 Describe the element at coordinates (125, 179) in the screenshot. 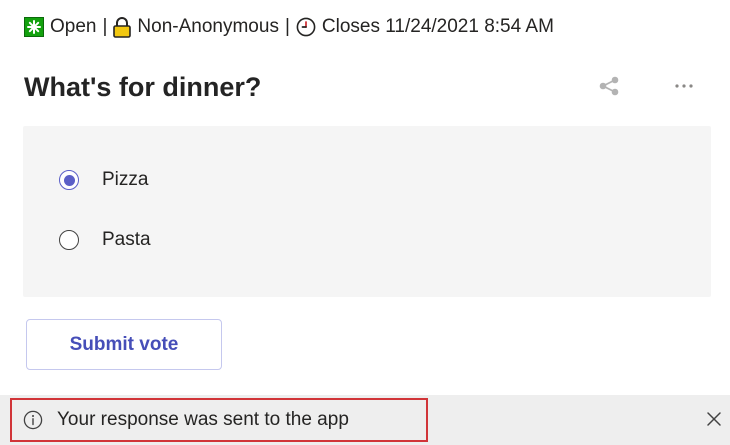

I see `poll-option-label: Pizza` at that location.